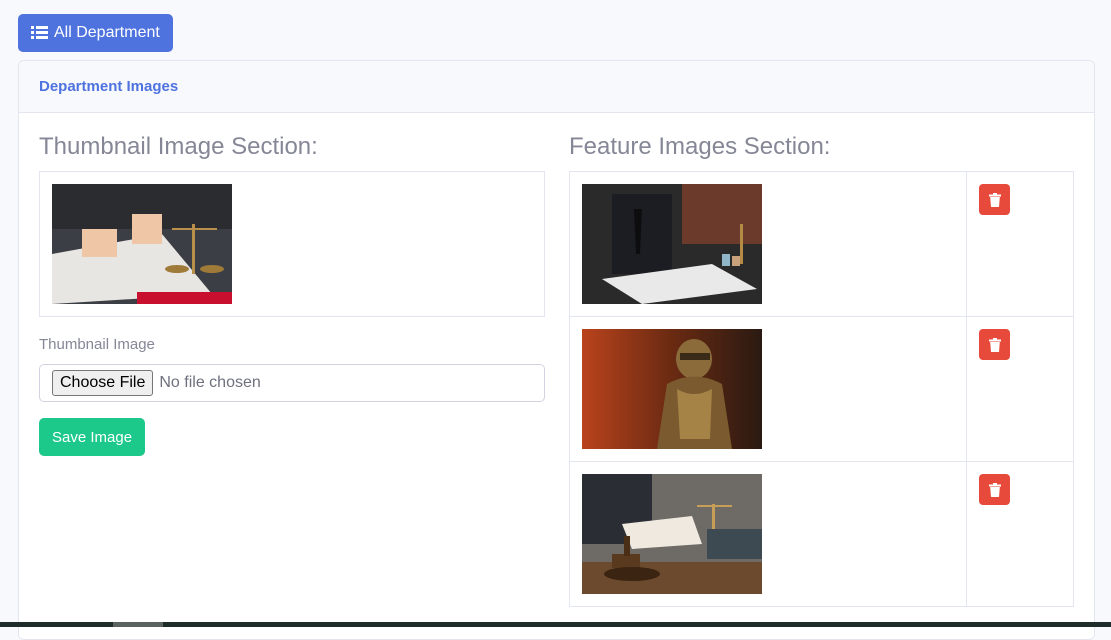 Image resolution: width=1111 pixels, height=640 pixels. I want to click on file-status-text: No file chosen, so click(210, 382).